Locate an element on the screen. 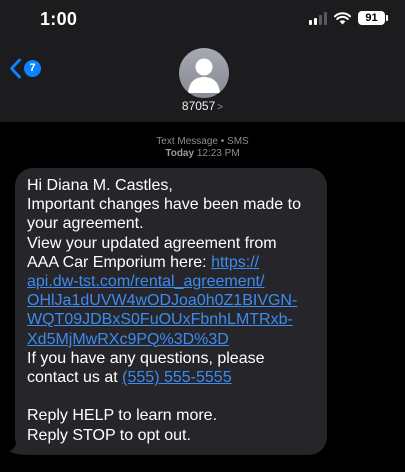 Image resolution: width=405 pixels, height=472 pixels. agreement-link: OHlJa1dUVW4wODJoa0h0Z1BIVGN- is located at coordinates (162, 300).